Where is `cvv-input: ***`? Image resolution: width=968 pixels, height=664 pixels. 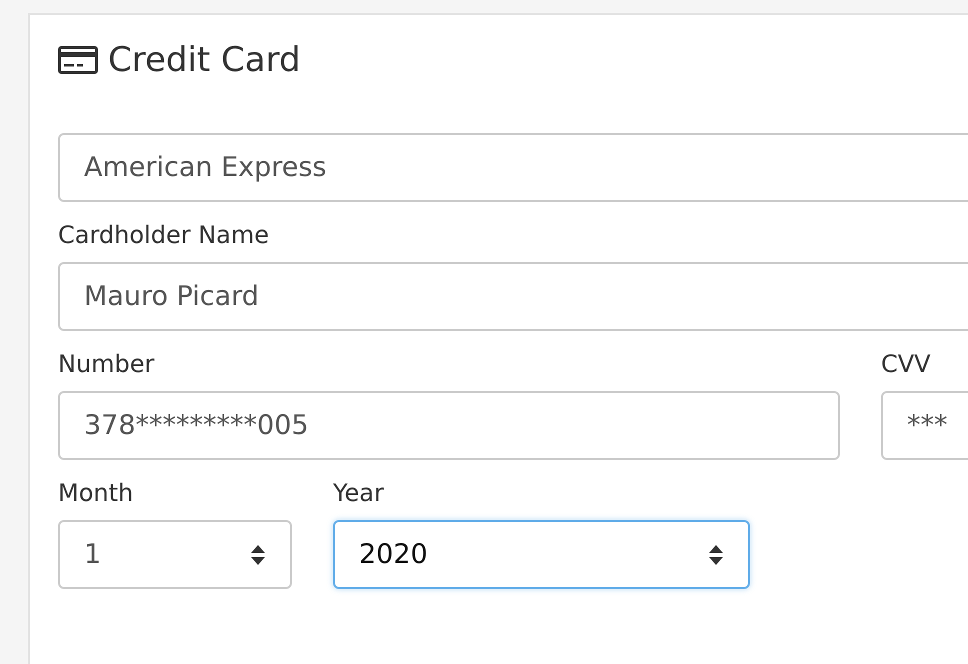 cvv-input: *** is located at coordinates (924, 425).